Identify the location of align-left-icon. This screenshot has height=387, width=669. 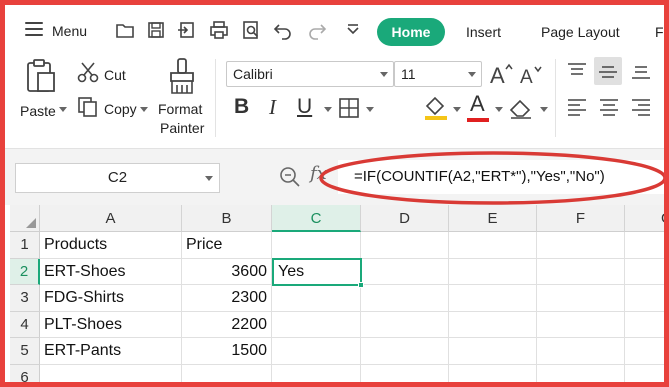
(577, 107).